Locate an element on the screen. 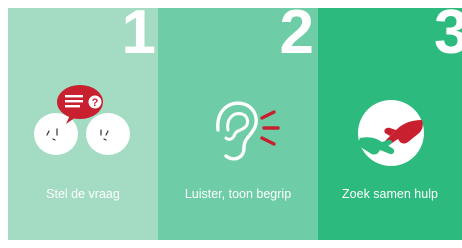 The image size is (462, 248). step-number-3: 3 is located at coordinates (448, 37).